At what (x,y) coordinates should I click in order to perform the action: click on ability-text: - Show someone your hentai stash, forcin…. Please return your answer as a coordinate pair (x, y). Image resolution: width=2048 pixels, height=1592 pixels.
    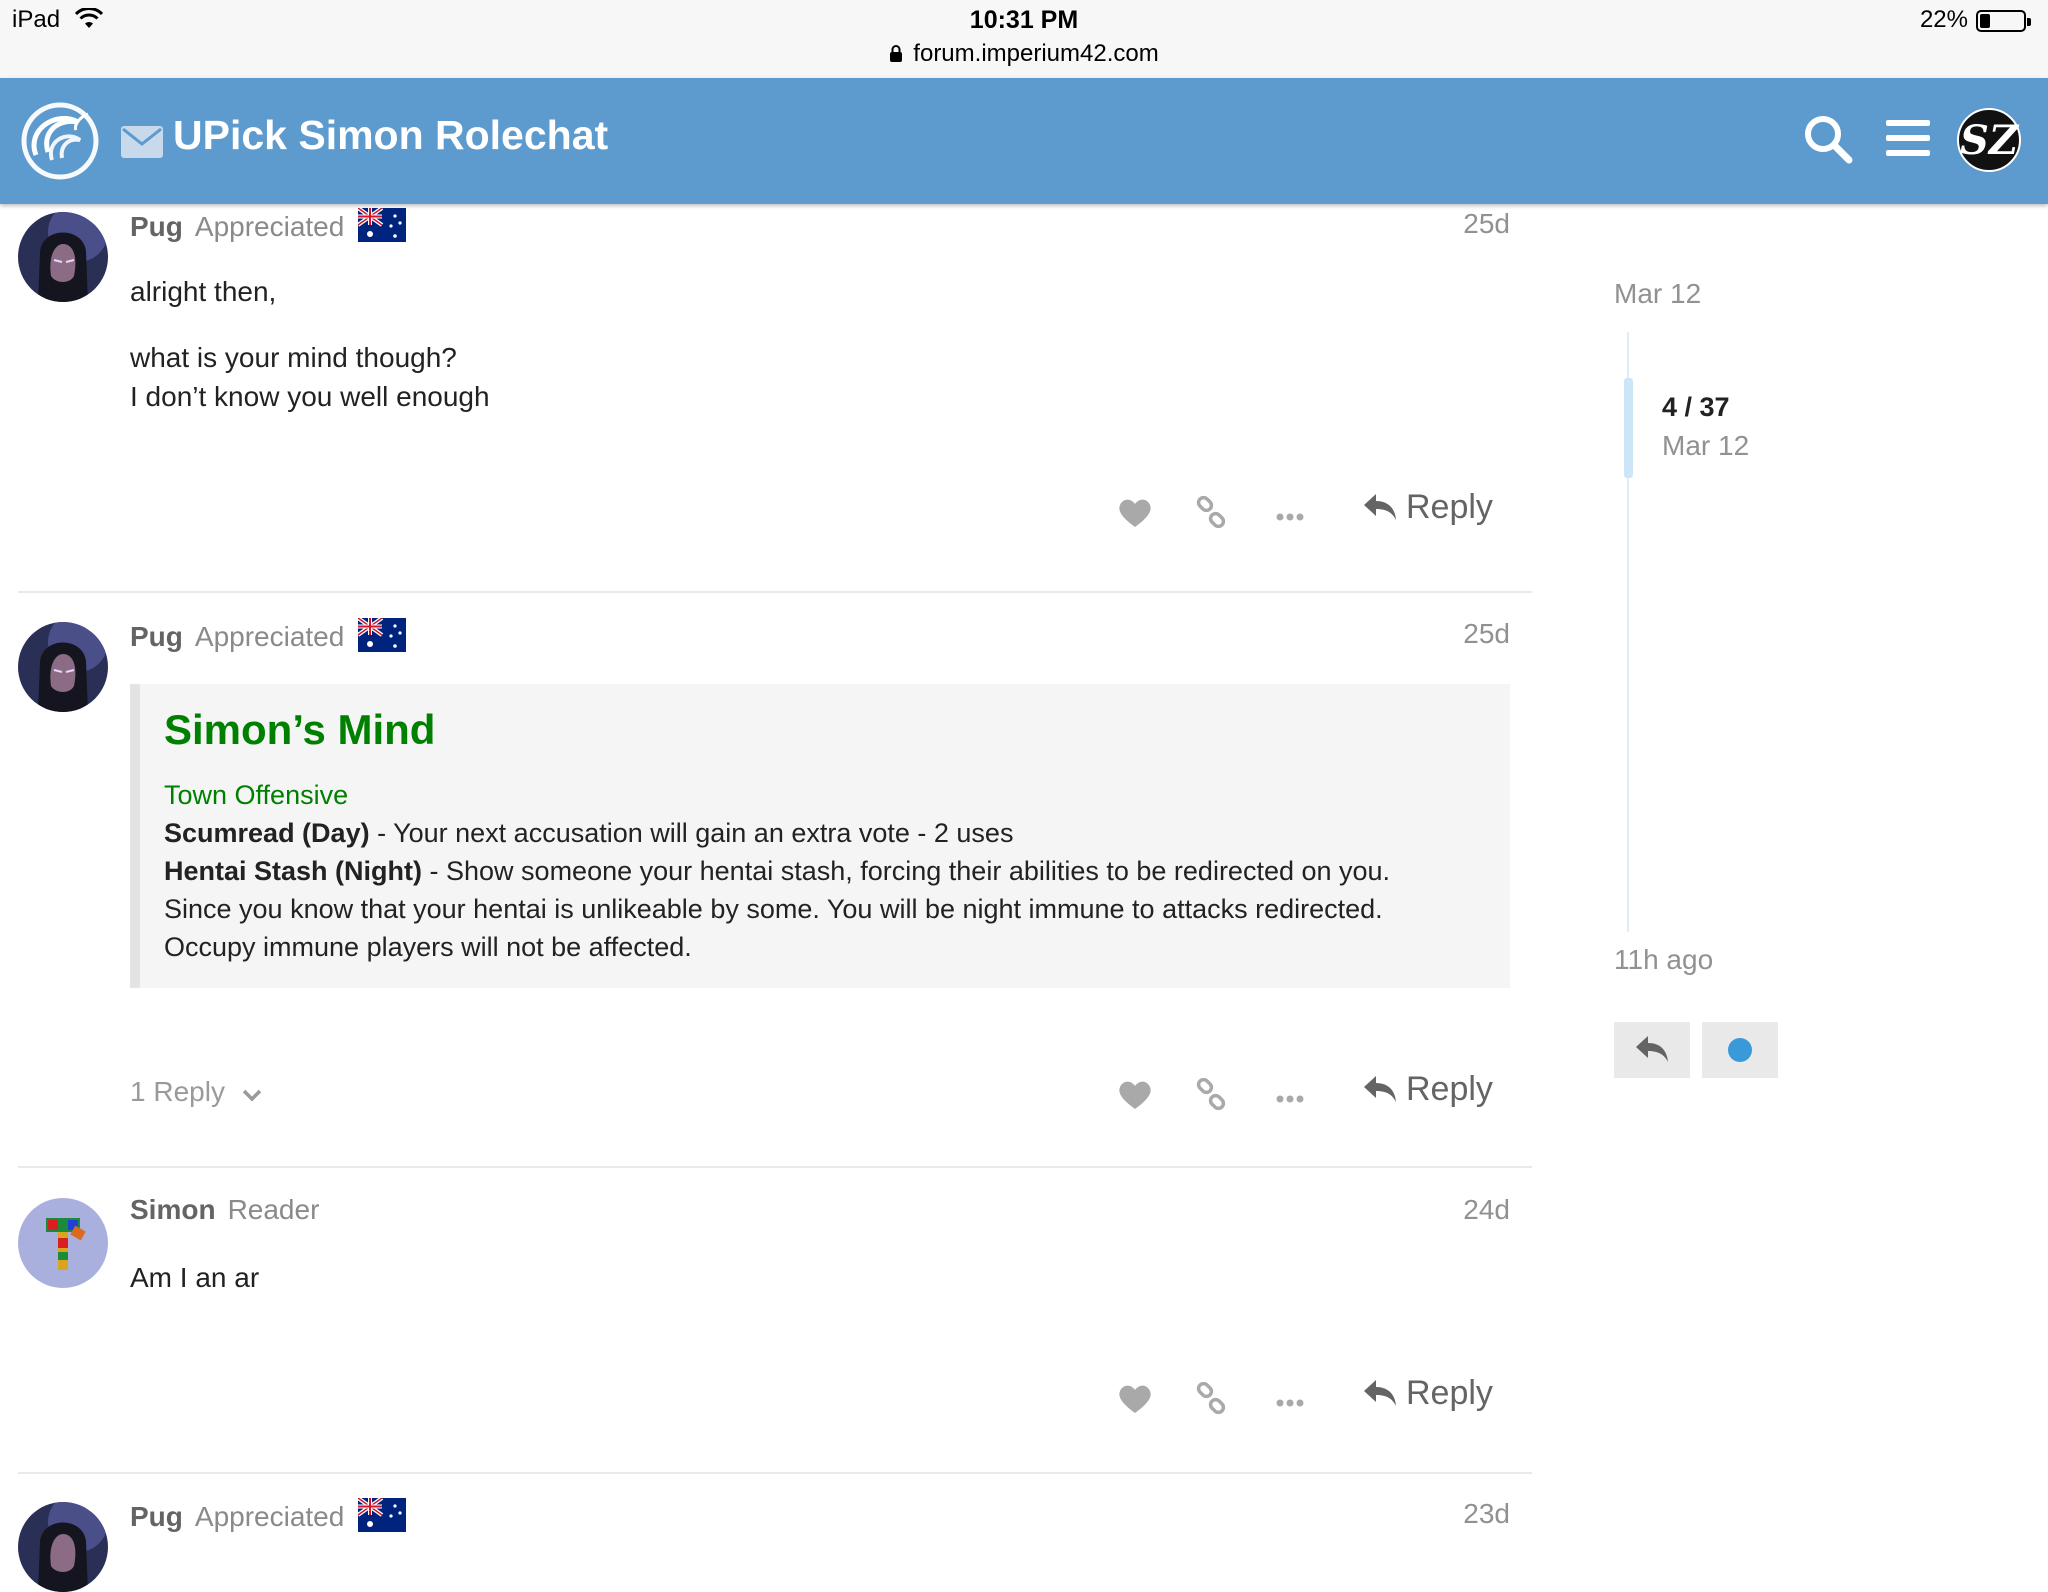
    Looking at the image, I should click on (906, 871).